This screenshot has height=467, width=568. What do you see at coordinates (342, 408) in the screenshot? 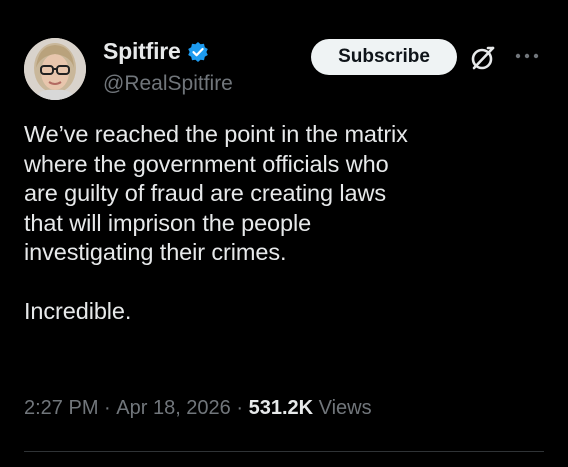
I see `views-label: Views` at bounding box center [342, 408].